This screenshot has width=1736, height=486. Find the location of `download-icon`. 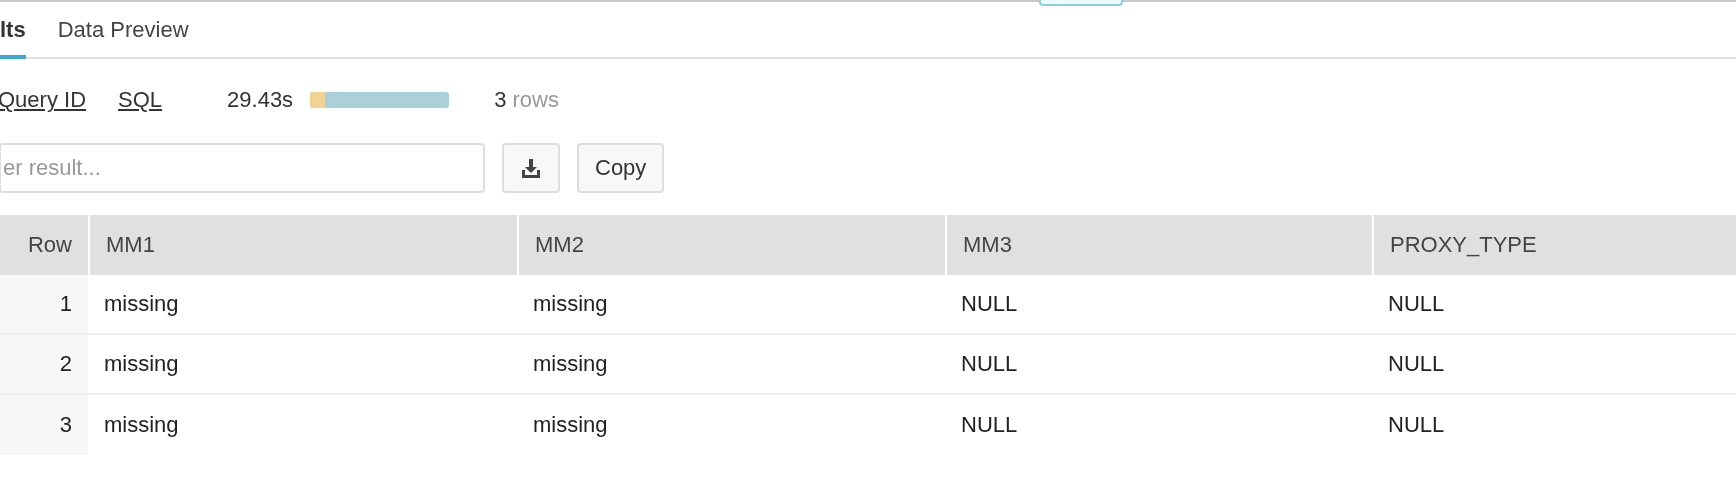

download-icon is located at coordinates (531, 168).